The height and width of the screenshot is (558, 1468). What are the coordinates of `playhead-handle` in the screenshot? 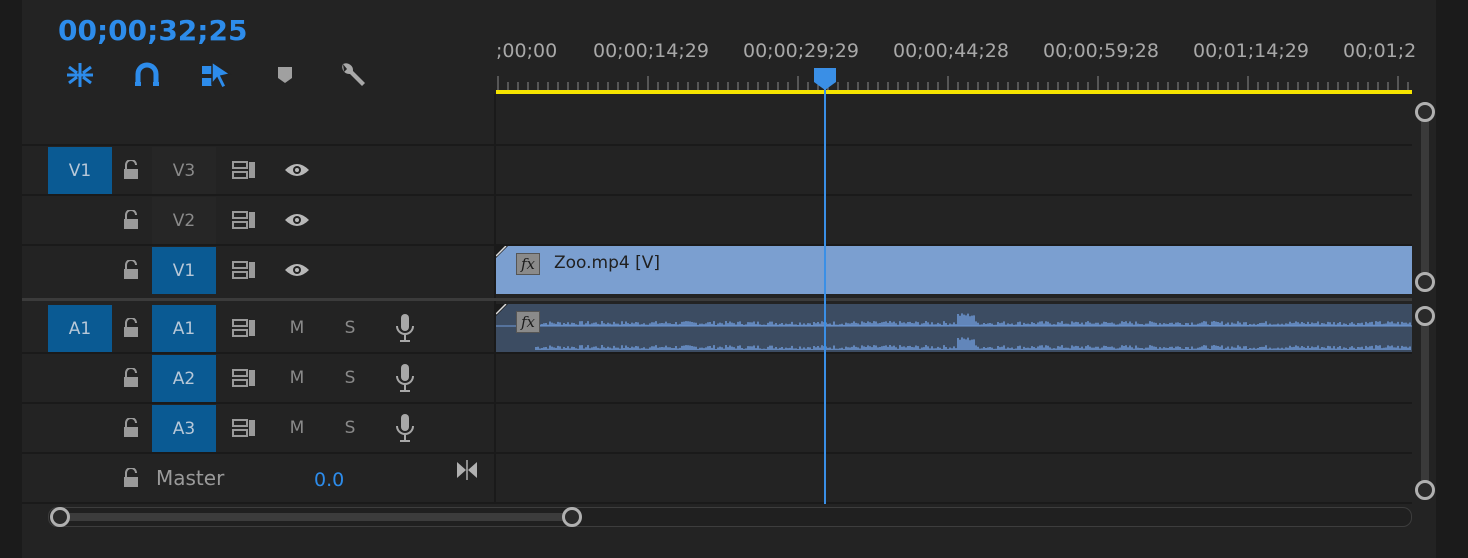 It's located at (825, 79).